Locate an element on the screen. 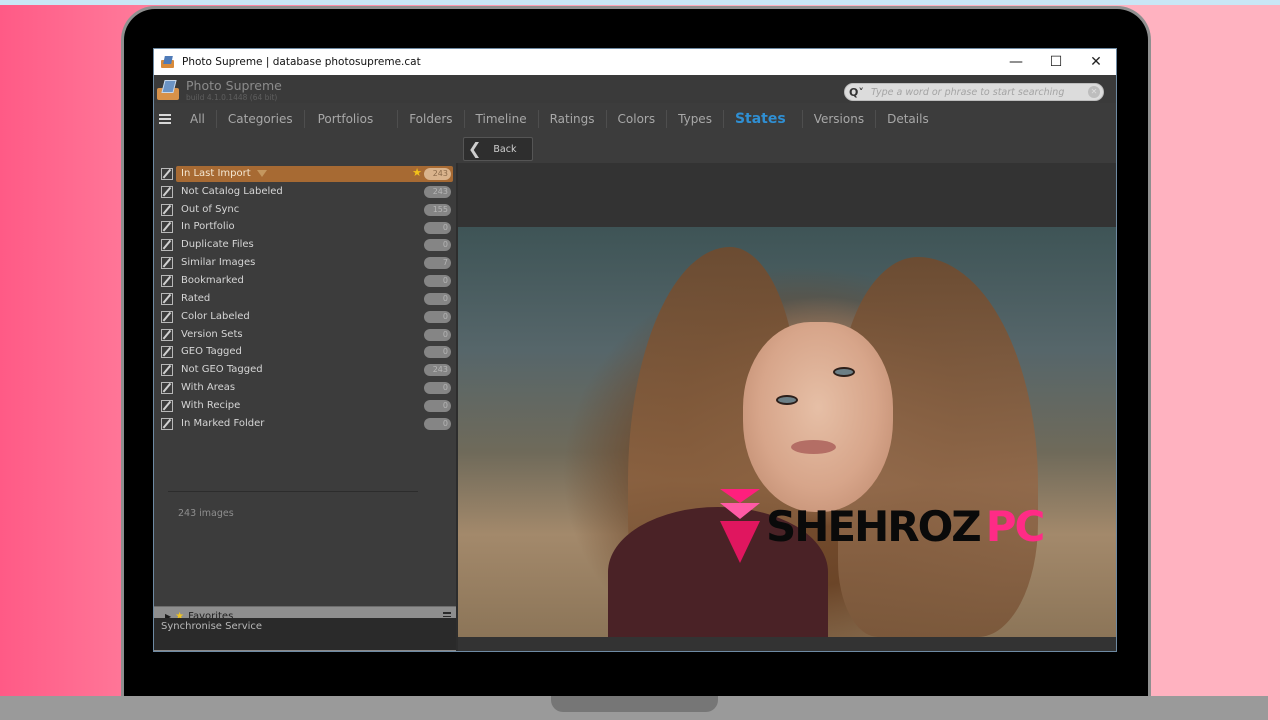 The height and width of the screenshot is (720, 1280). tab-states: States is located at coordinates (763, 119).